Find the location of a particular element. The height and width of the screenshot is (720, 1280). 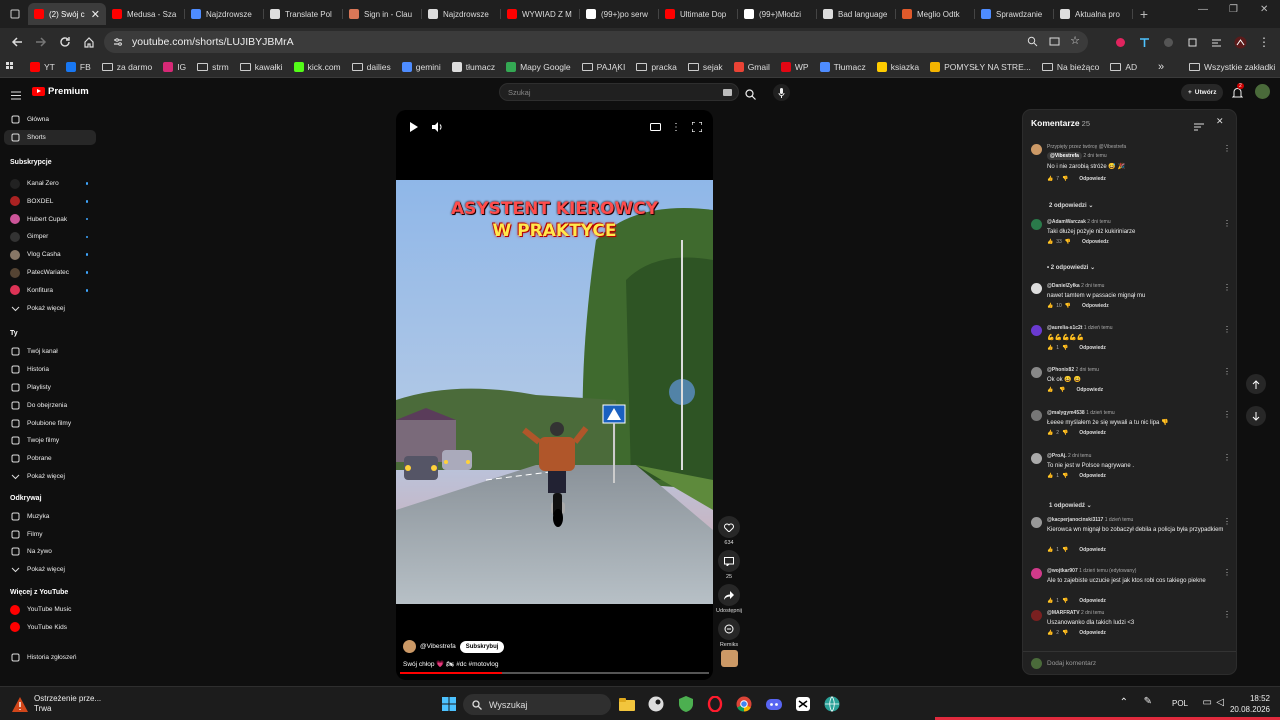

comment-author: @ProAj. is located at coordinates (1057, 456).